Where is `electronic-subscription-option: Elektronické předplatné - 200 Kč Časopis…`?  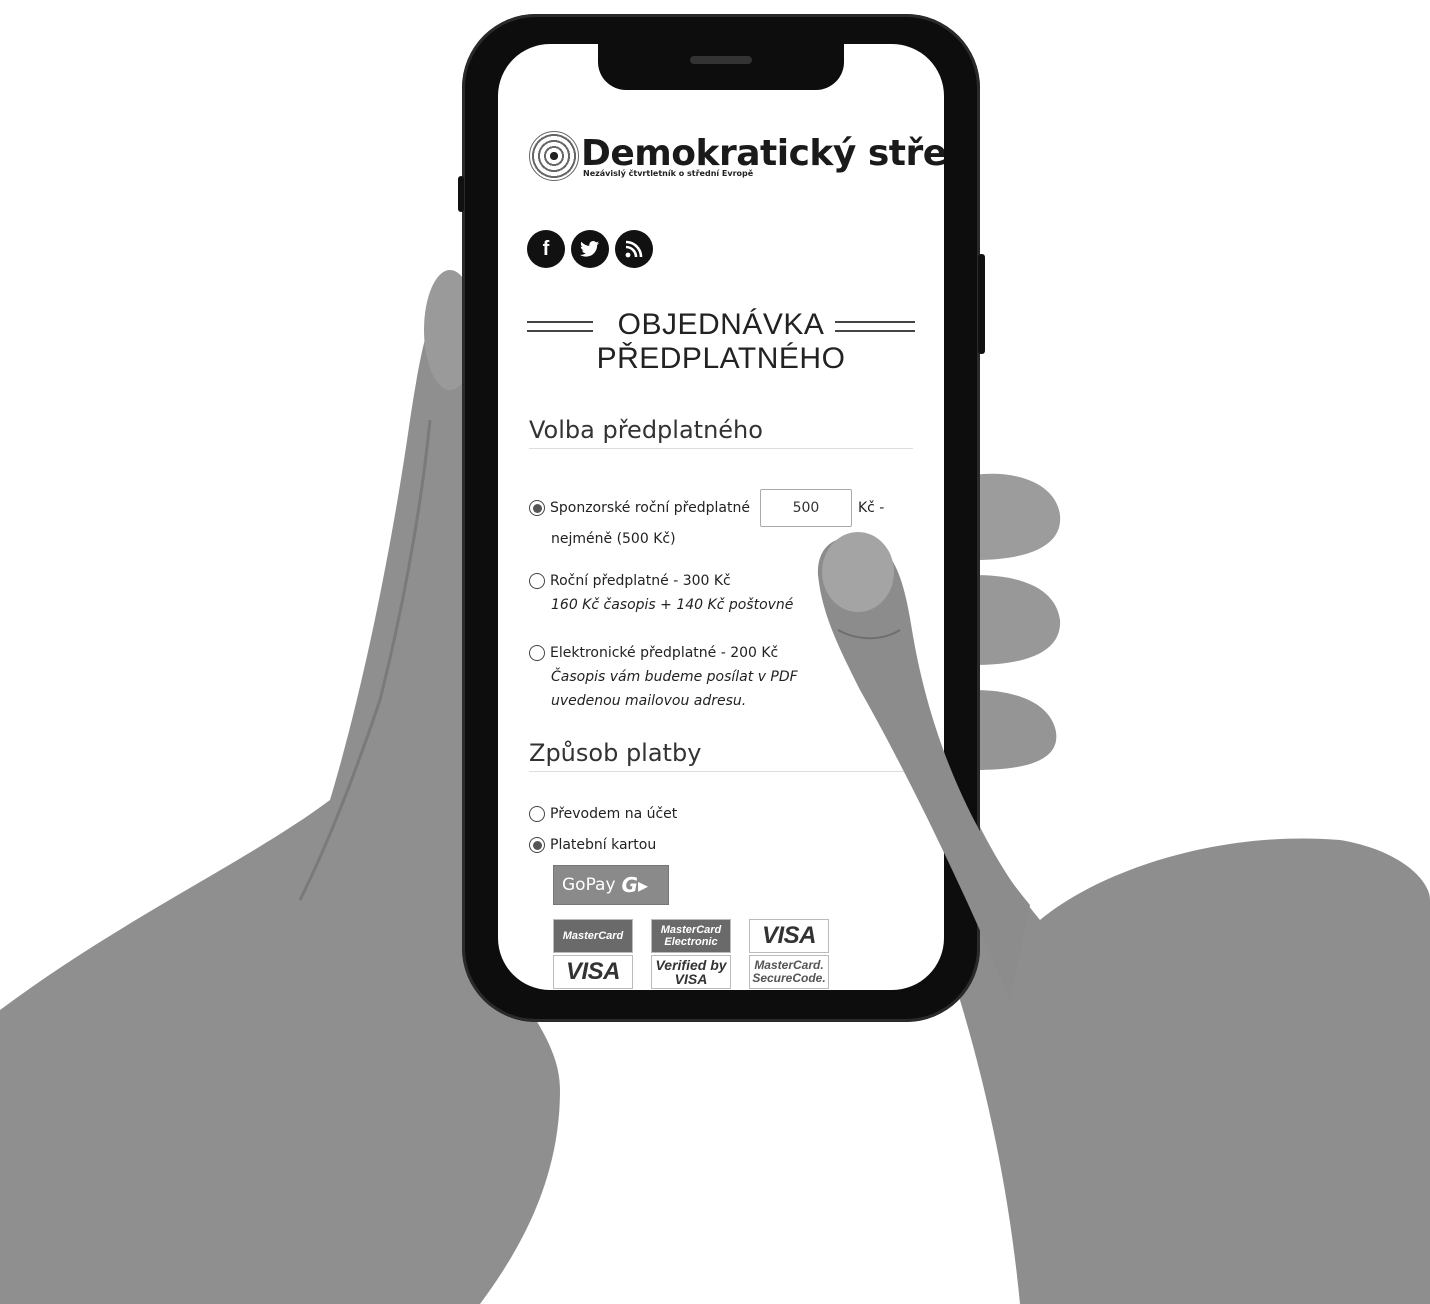
electronic-subscription-option: Elektronické předplatné - 200 Kč Časopis… is located at coordinates (721, 677).